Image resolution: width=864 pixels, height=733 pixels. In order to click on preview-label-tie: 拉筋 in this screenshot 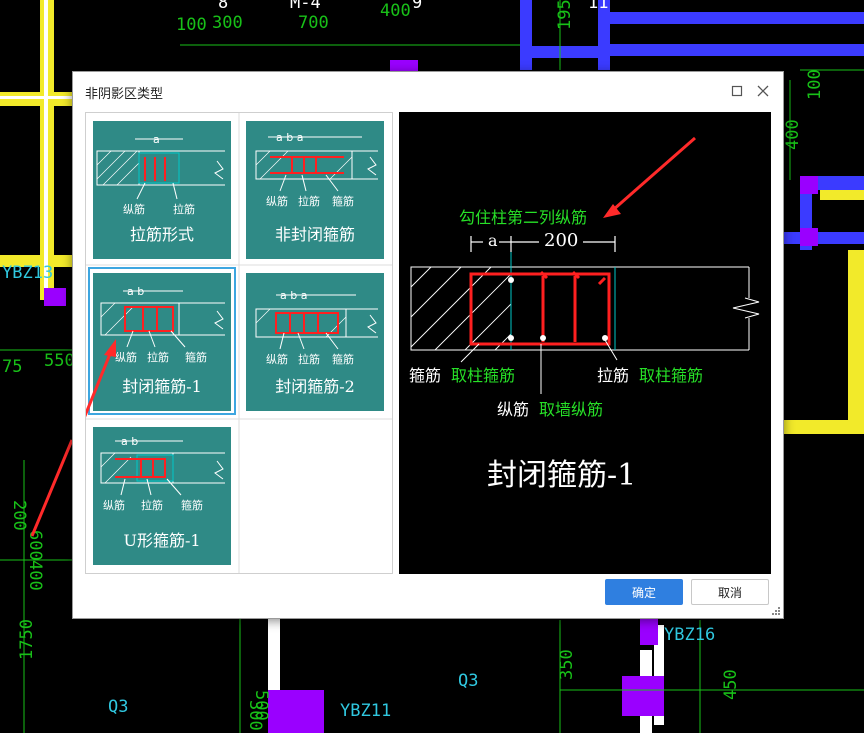, I will do `click(613, 375)`.